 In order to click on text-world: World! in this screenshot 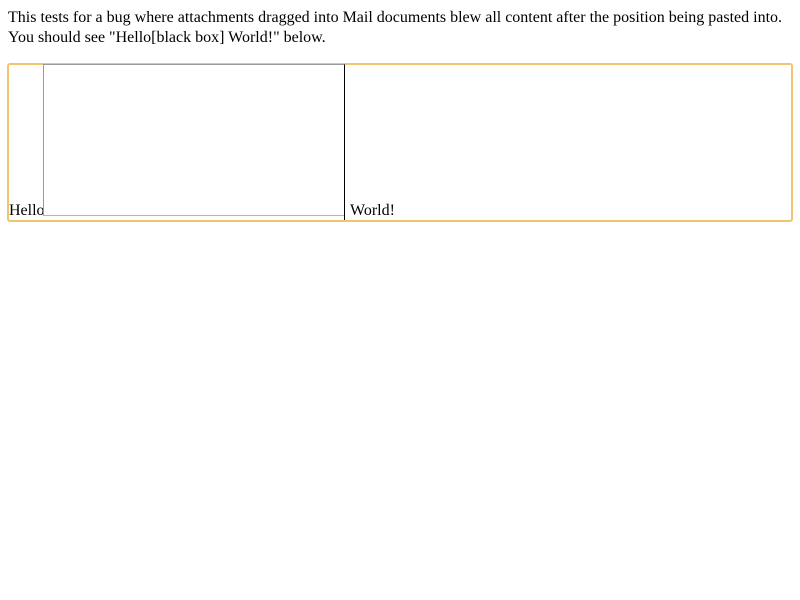, I will do `click(372, 210)`.